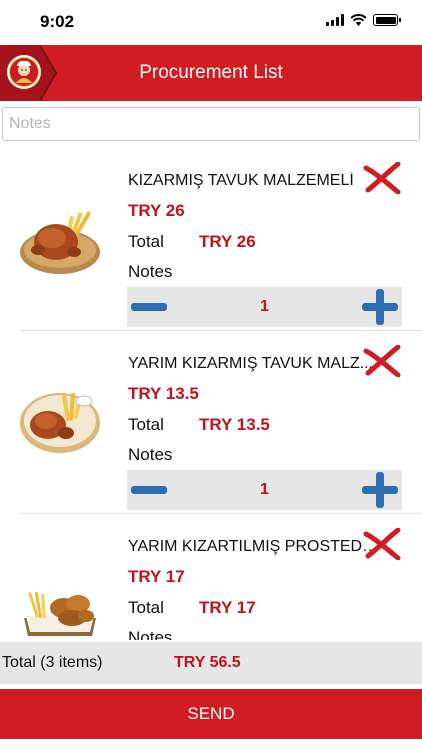 The height and width of the screenshot is (750, 422). I want to click on app-header: Procurement List, so click(211, 73).